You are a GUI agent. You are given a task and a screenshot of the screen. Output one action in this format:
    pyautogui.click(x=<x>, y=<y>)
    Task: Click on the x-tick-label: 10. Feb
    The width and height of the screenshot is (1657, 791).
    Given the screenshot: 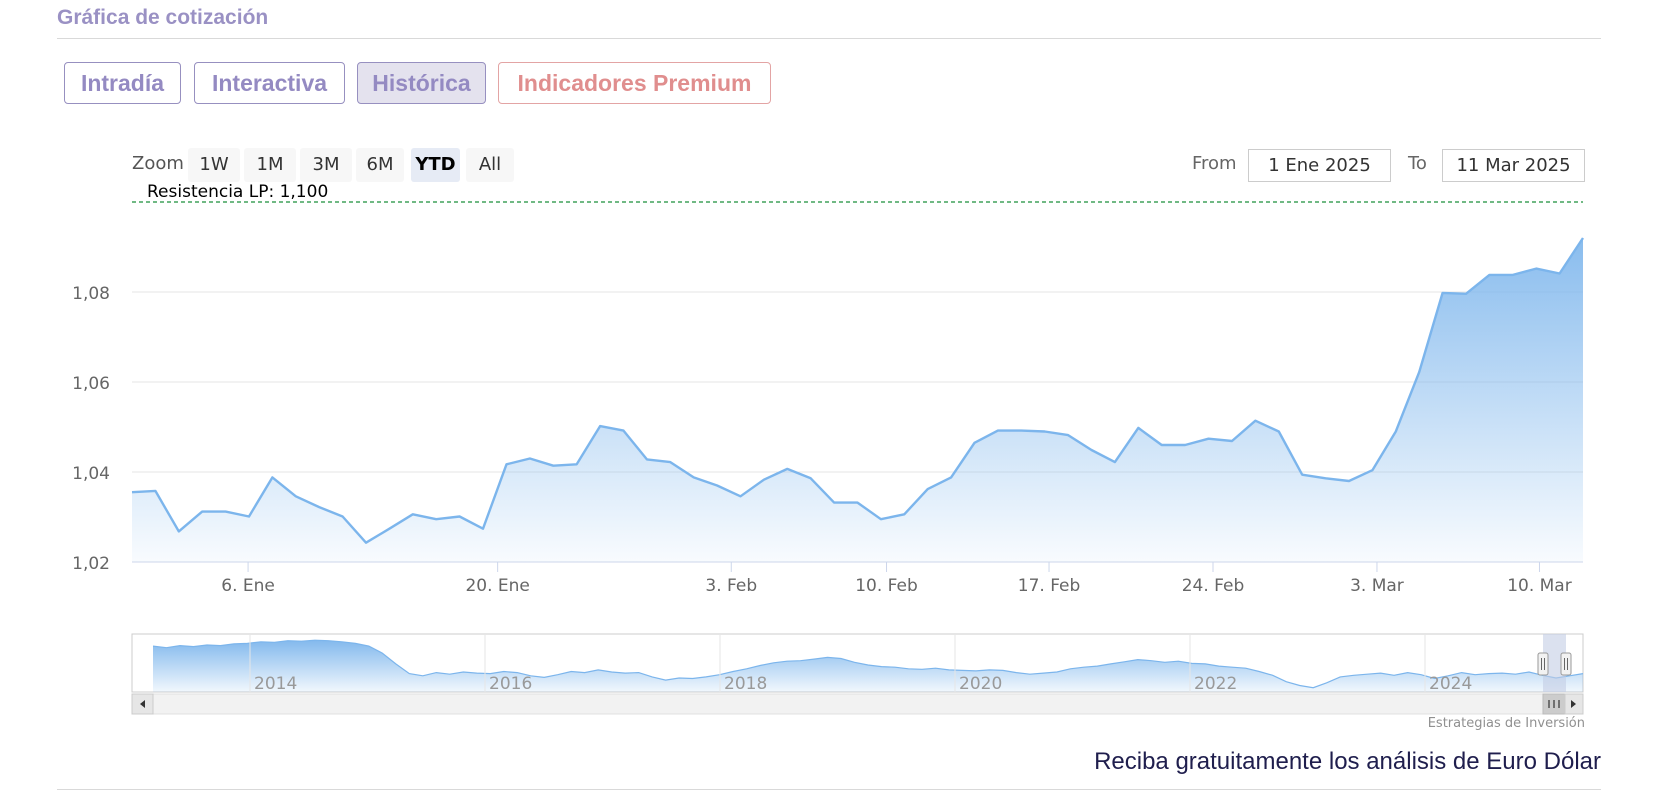 What is the action you would take?
    pyautogui.click(x=886, y=586)
    